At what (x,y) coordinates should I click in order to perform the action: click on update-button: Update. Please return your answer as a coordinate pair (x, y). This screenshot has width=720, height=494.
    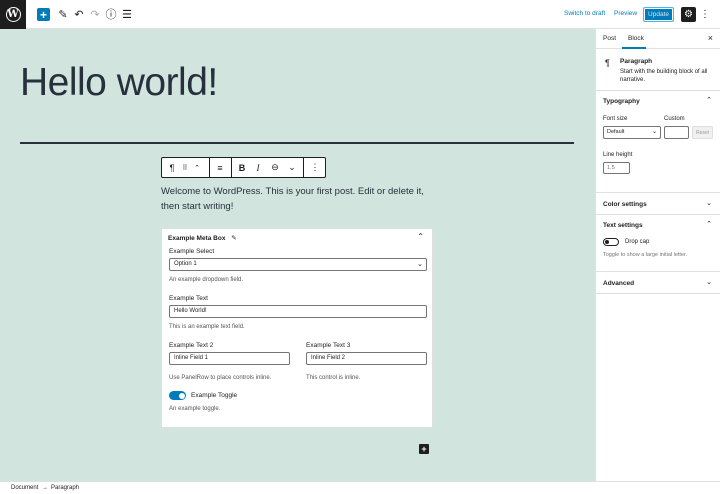
    Looking at the image, I should click on (658, 14).